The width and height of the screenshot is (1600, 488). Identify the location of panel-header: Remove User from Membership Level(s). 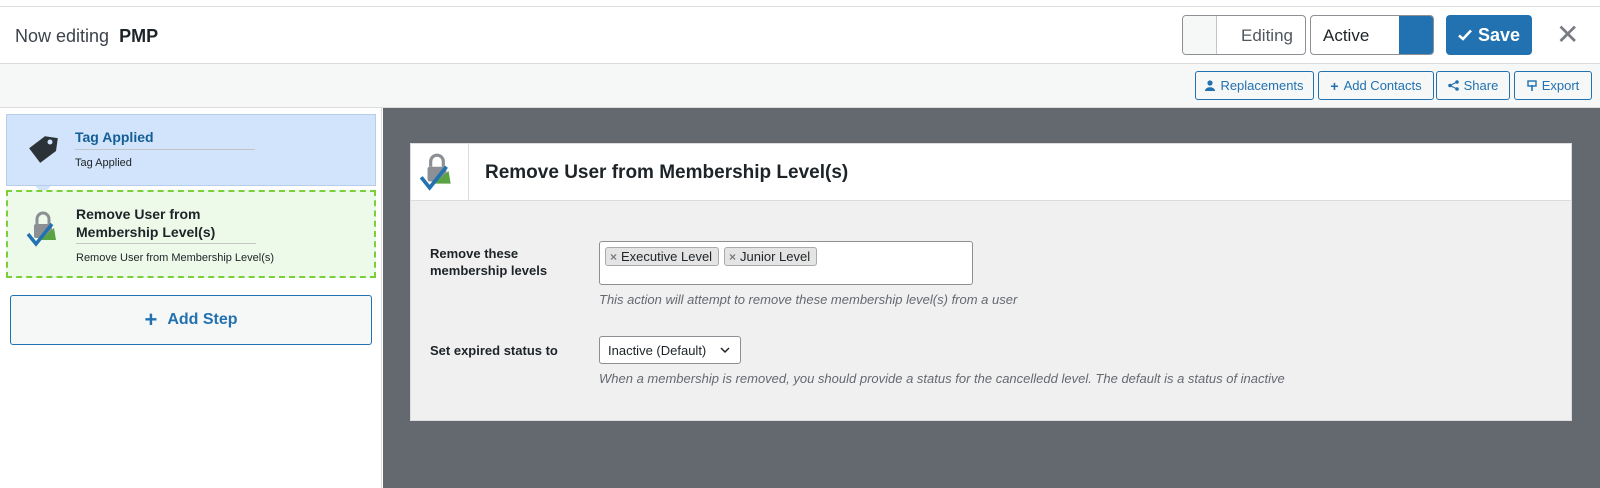
(991, 172).